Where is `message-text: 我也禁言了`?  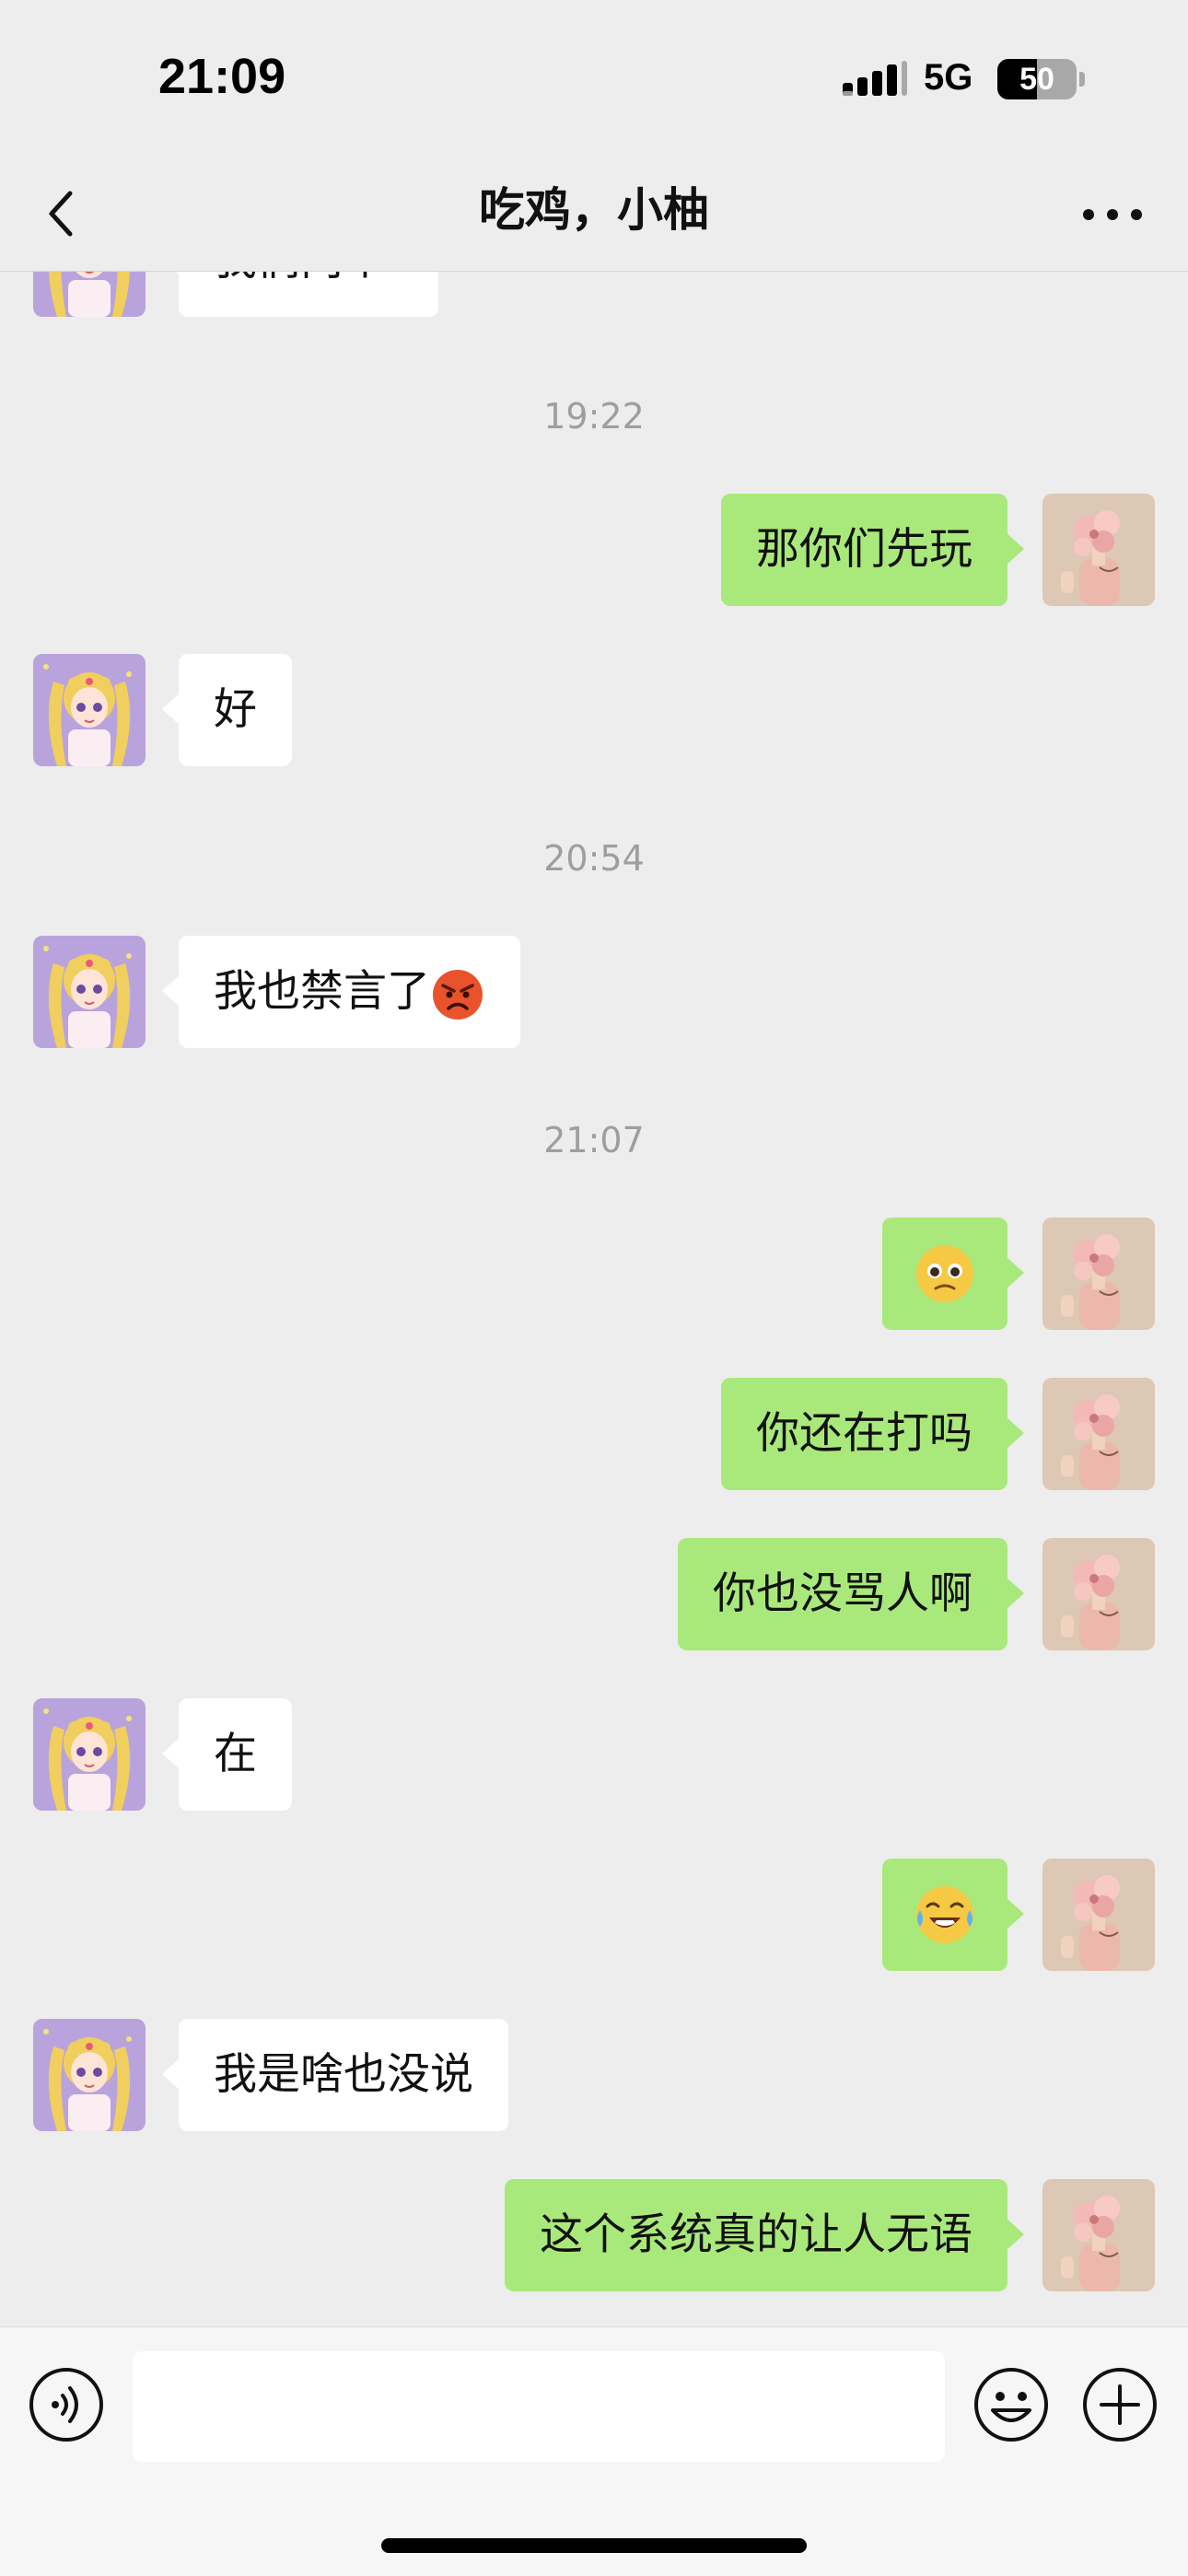
message-text: 我也禁言了 is located at coordinates (322, 991).